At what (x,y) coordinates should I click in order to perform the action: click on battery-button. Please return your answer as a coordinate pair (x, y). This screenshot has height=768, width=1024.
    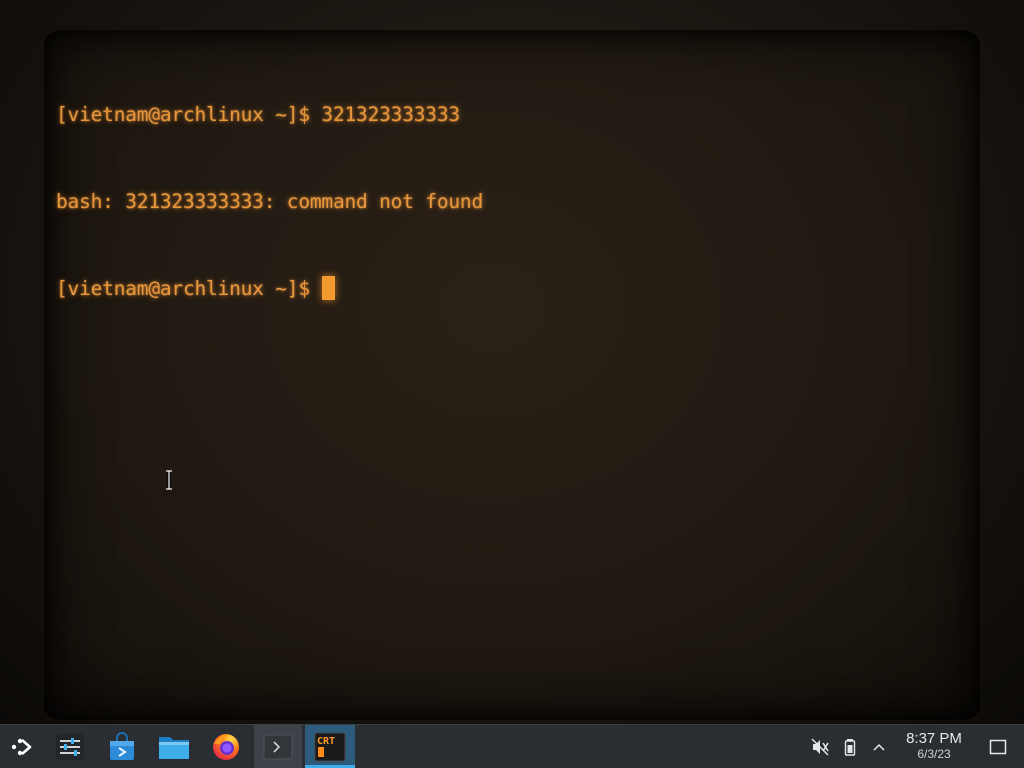
    Looking at the image, I should click on (850, 747).